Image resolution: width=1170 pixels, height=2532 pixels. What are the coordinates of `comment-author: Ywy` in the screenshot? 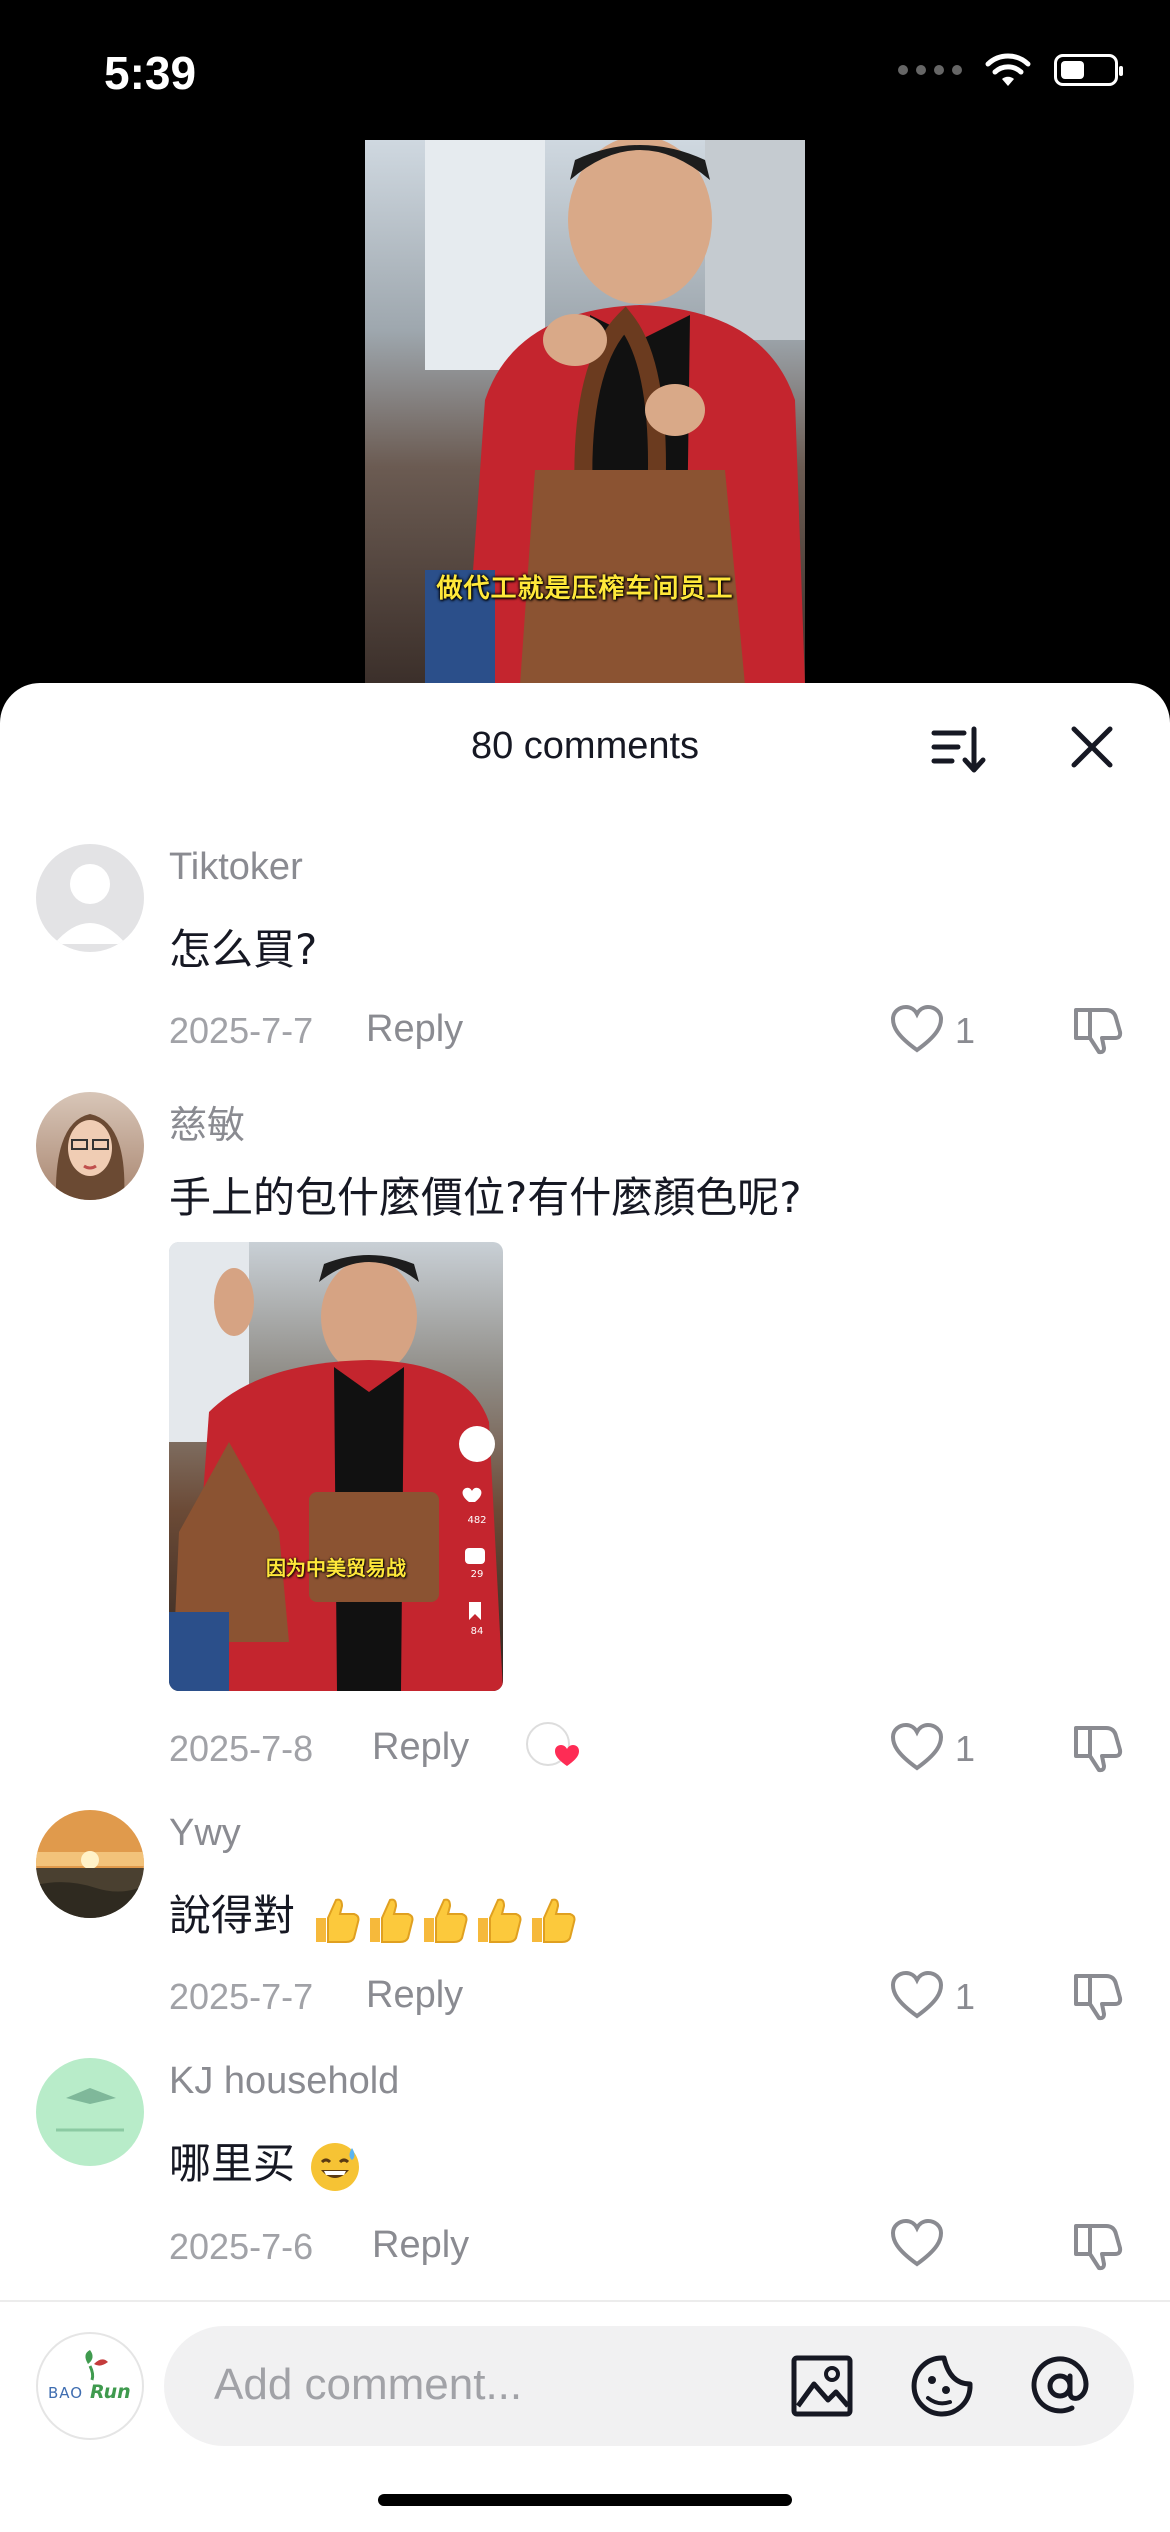 It's located at (205, 1833).